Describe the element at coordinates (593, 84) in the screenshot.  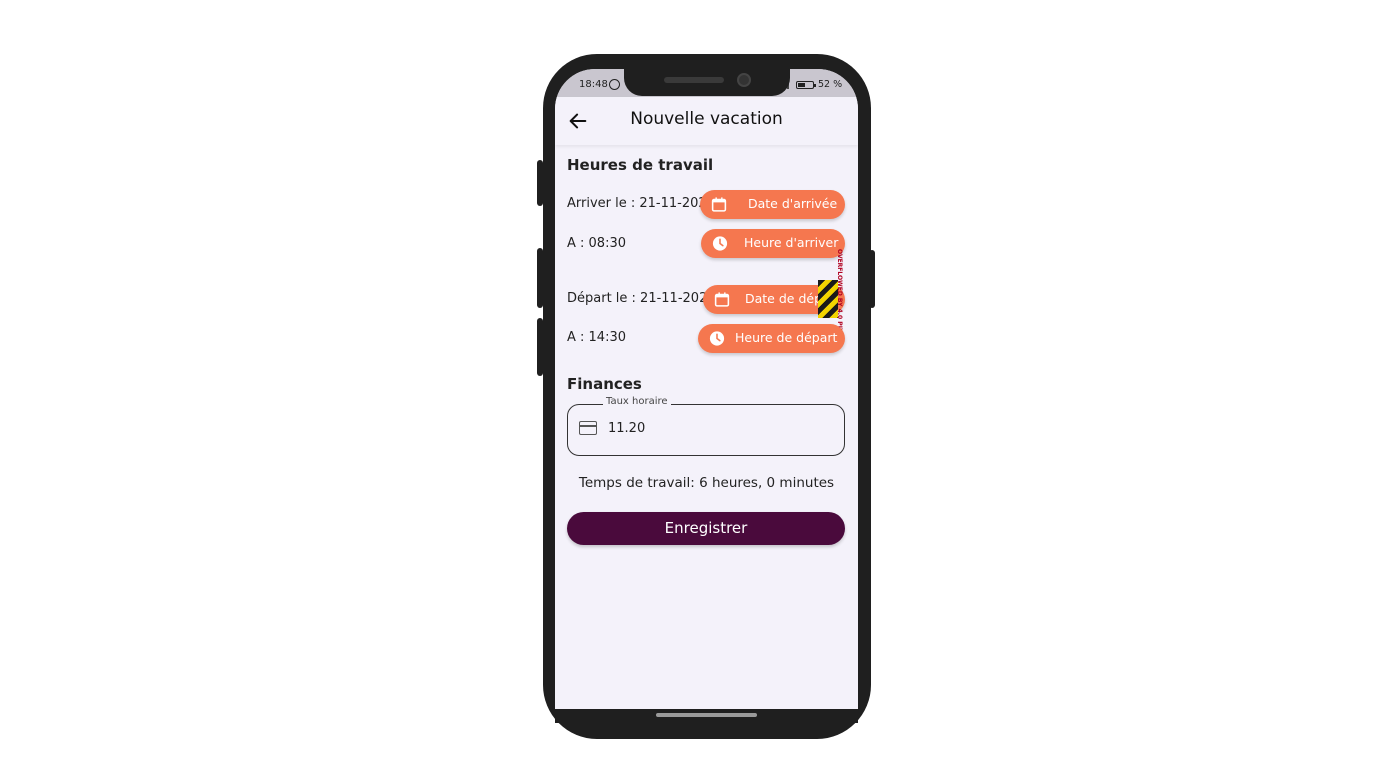
I see `status-time: 18:48` at that location.